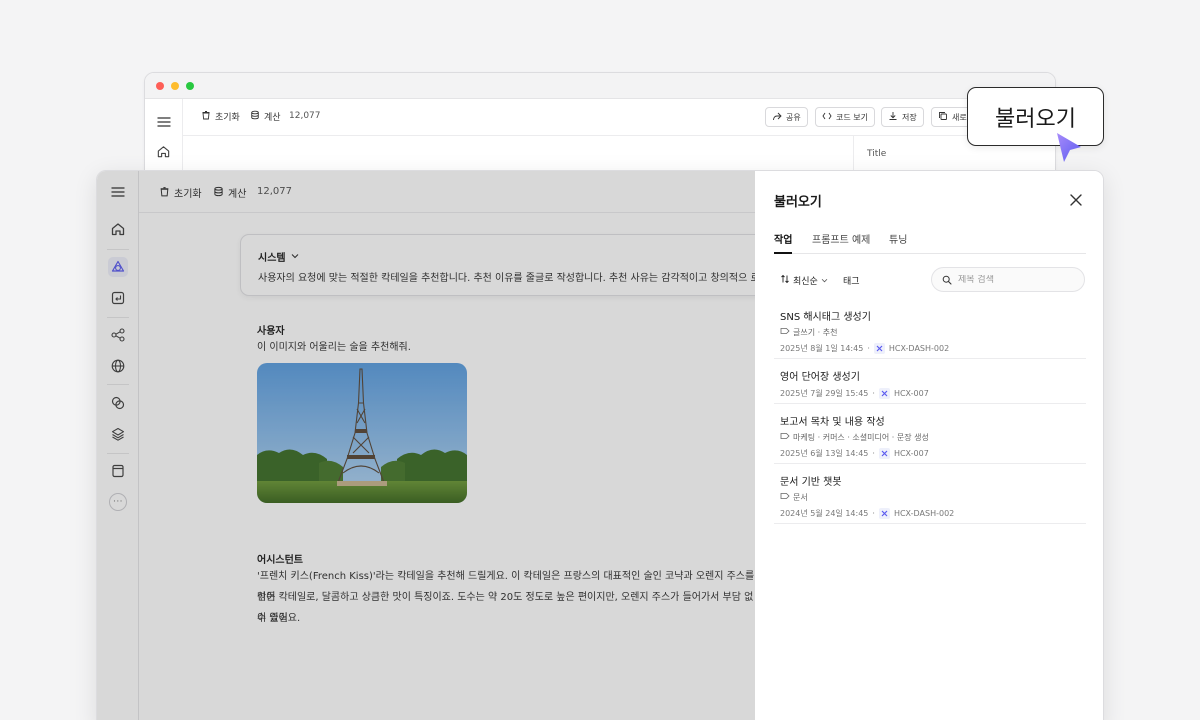 This screenshot has width=1200, height=720. What do you see at coordinates (600, 86) in the screenshot?
I see `window-titlebar` at bounding box center [600, 86].